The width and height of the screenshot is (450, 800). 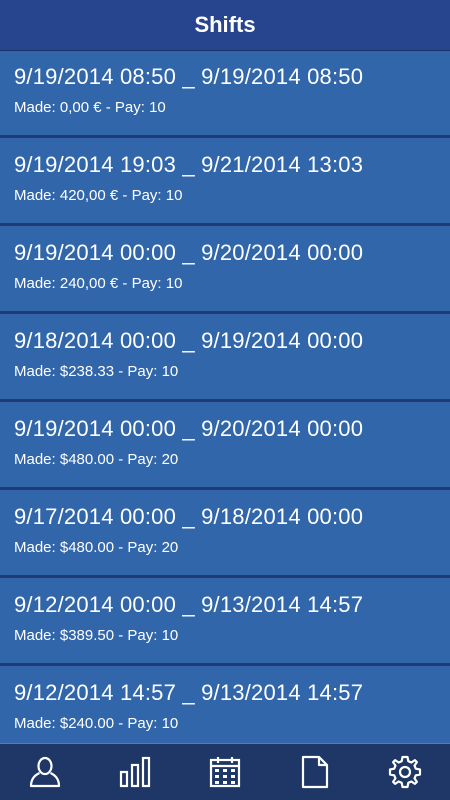 I want to click on gear-icon, so click(x=405, y=772).